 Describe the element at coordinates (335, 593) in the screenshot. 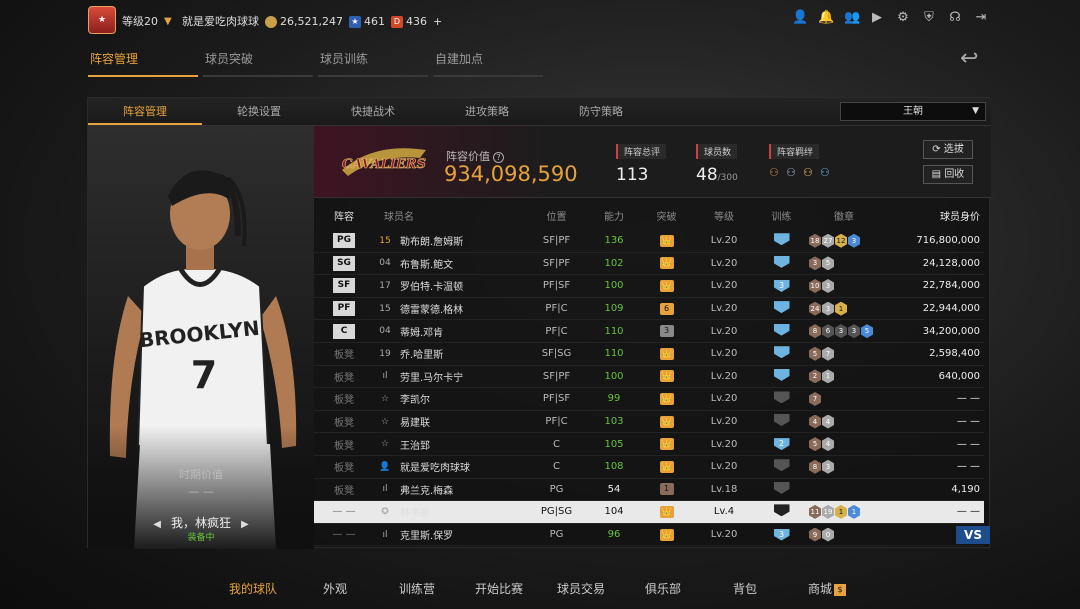

I see `nav-appearance: 外观` at that location.